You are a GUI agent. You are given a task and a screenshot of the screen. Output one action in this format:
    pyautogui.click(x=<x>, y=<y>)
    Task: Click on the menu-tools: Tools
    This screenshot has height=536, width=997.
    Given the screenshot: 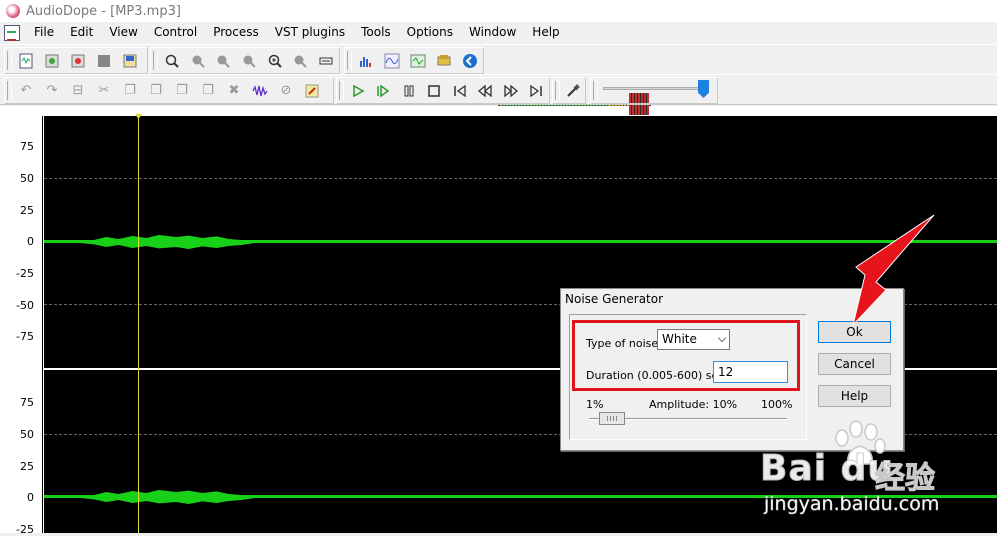 What is the action you would take?
    pyautogui.click(x=376, y=32)
    